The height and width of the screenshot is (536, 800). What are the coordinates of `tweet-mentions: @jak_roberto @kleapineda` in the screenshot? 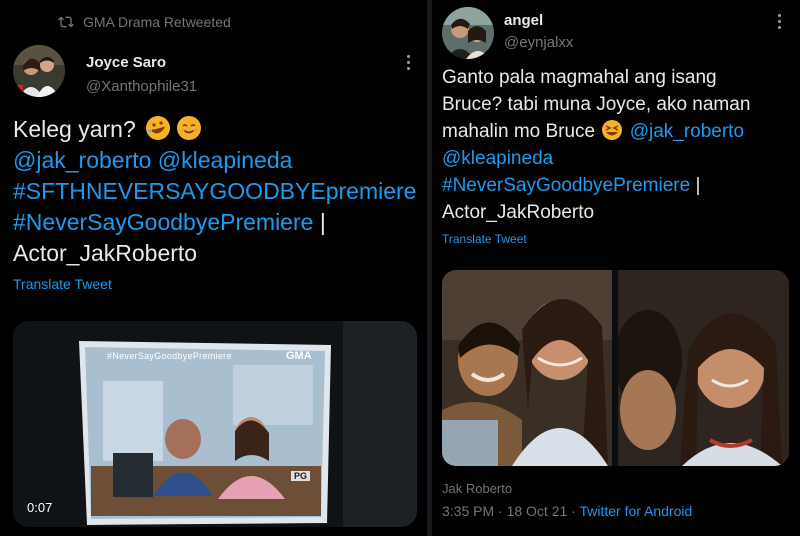 It's located at (214, 160).